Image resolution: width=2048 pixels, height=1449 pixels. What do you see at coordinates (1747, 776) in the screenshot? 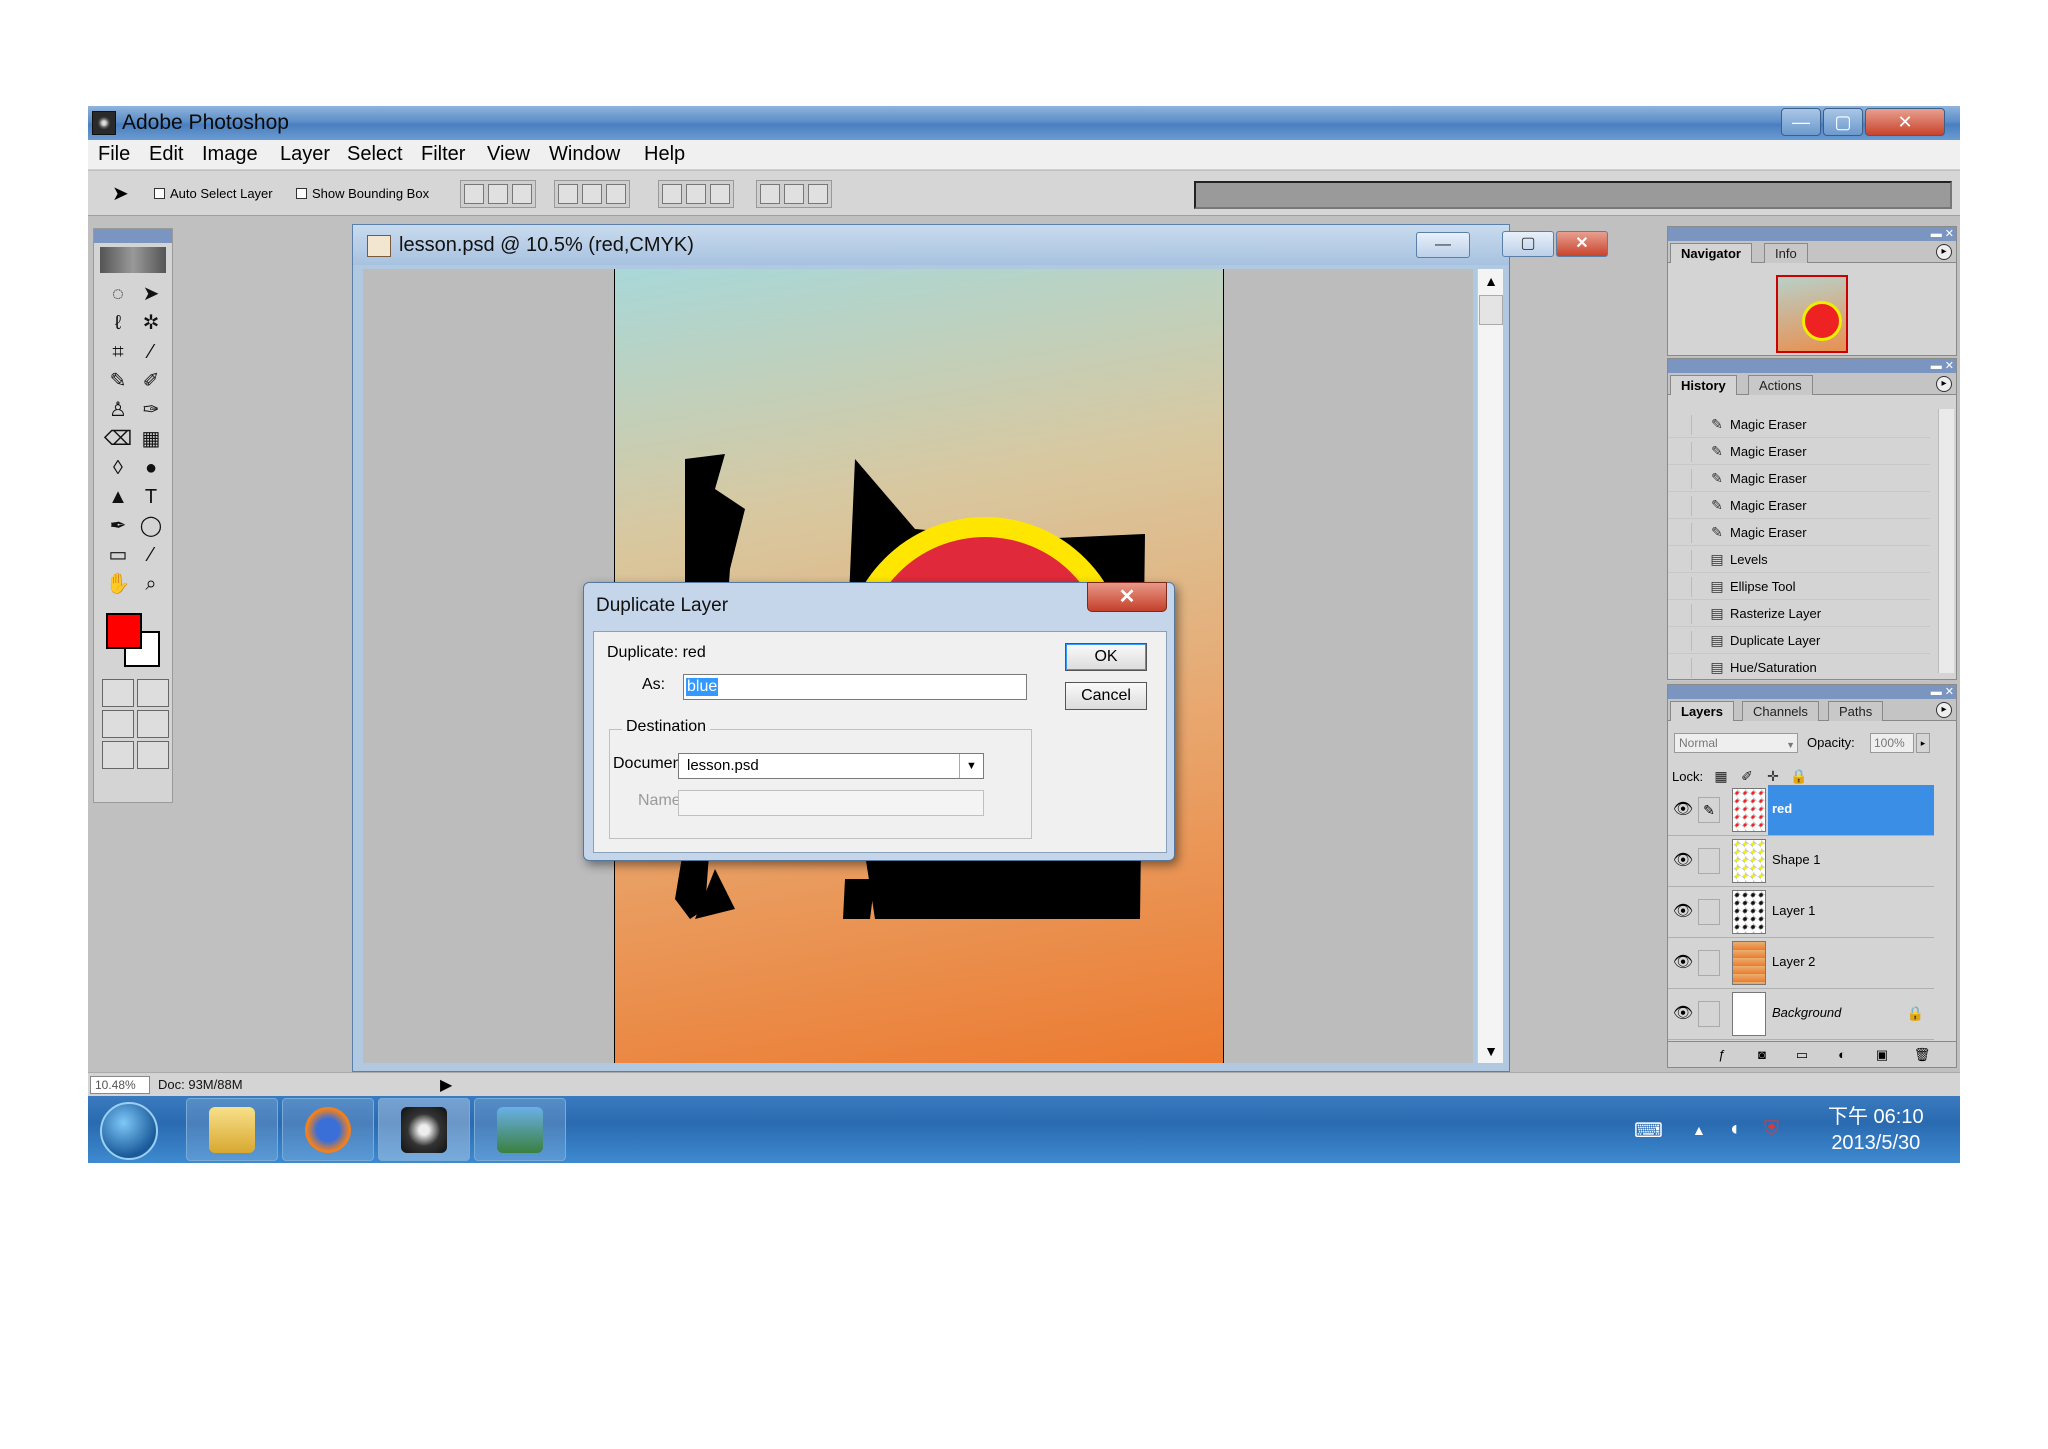
I see `lock-image-icon: ✐` at bounding box center [1747, 776].